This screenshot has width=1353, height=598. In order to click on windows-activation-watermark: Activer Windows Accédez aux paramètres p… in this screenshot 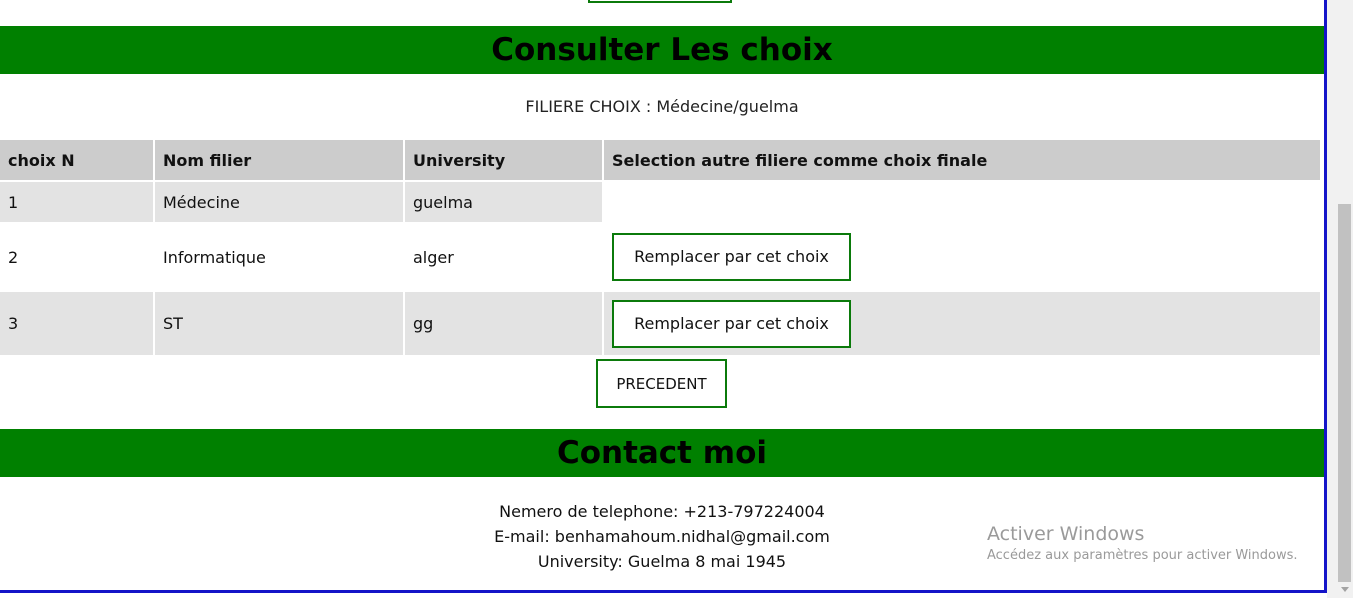, I will do `click(1142, 543)`.